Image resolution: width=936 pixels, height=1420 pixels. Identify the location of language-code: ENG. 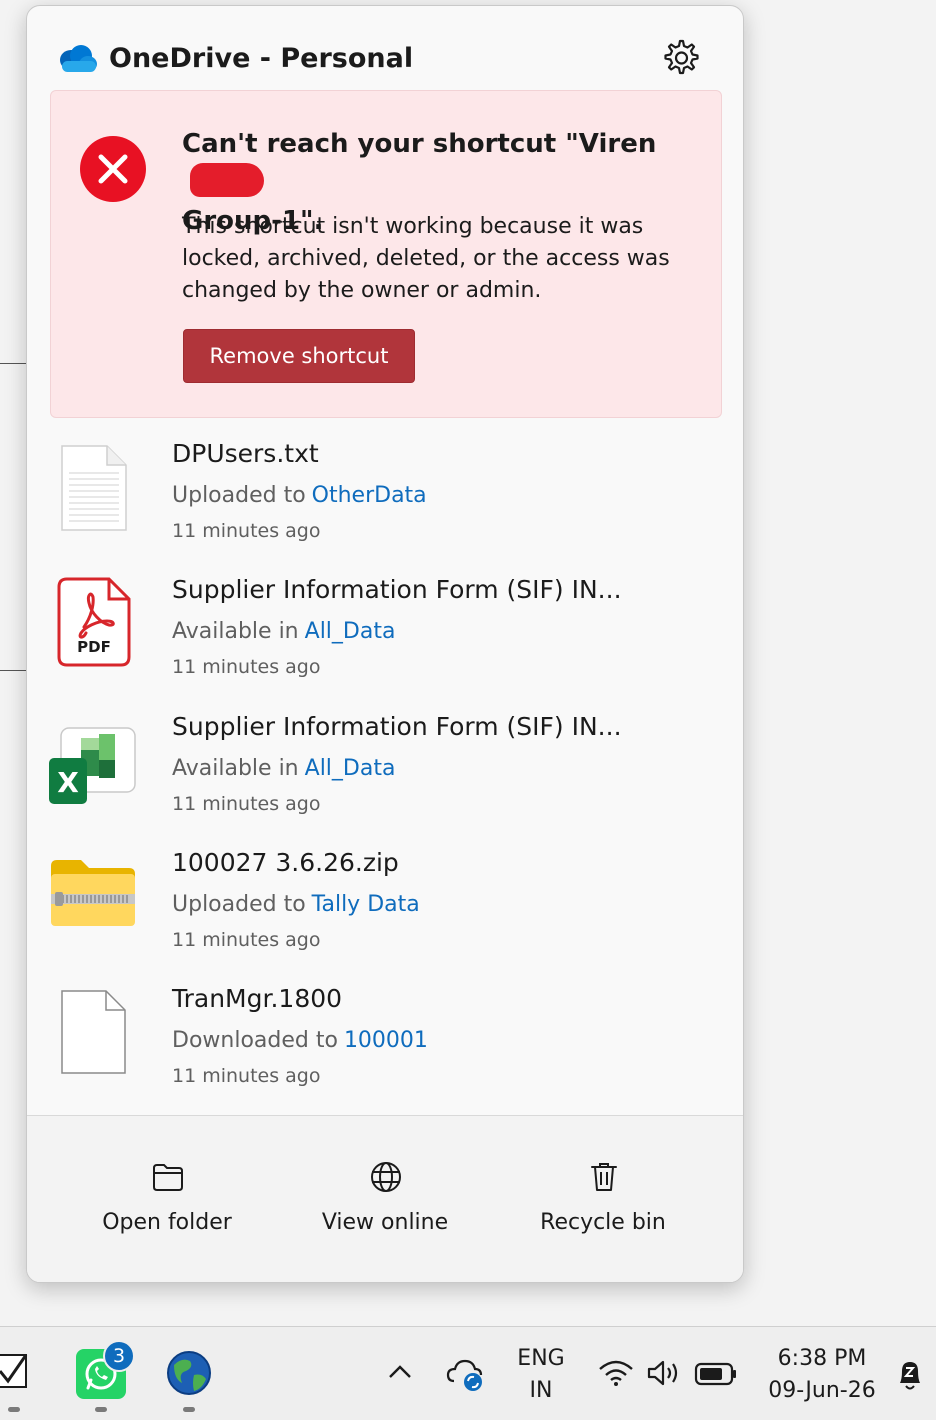
(541, 1358).